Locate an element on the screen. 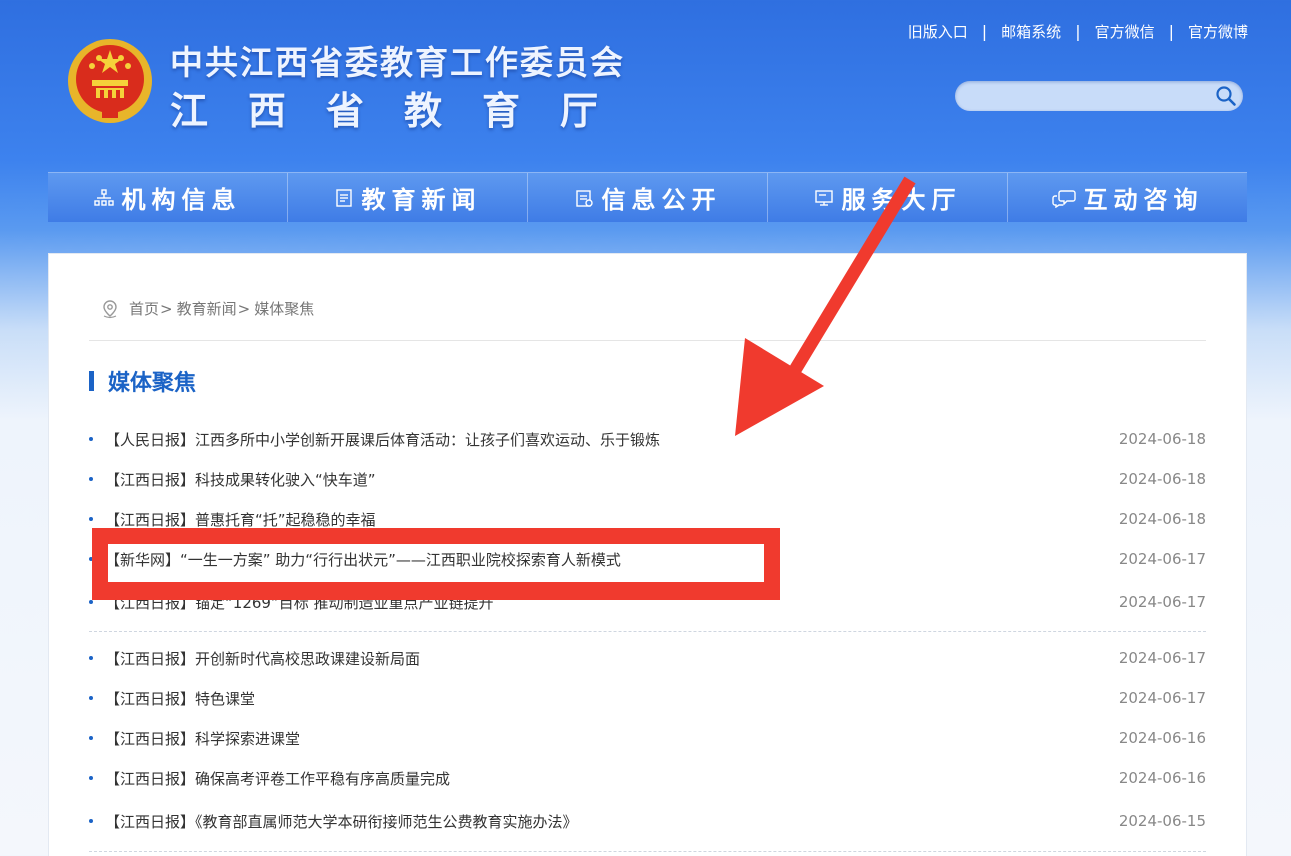  news-item: 【江西日报】开创新时代高校思政课建设新局面 2024-06-17 is located at coordinates (647, 658).